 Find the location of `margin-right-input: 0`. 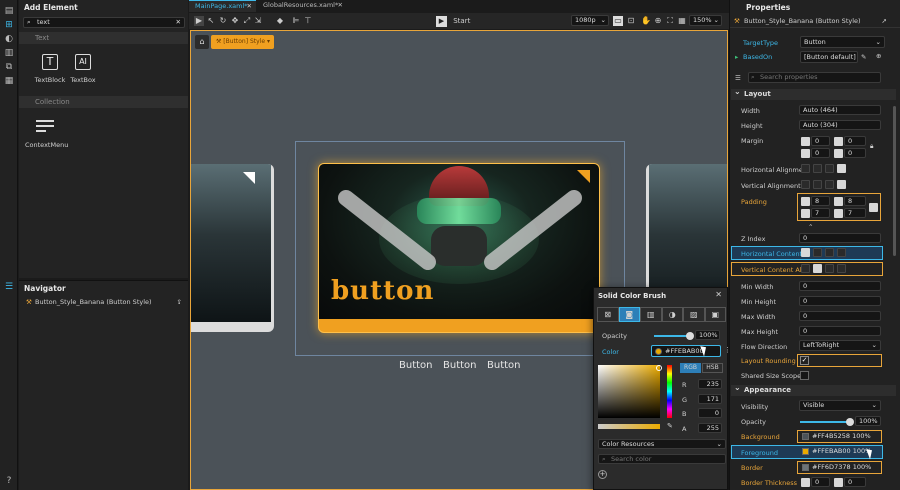

margin-right-input: 0 is located at coordinates (820, 153).